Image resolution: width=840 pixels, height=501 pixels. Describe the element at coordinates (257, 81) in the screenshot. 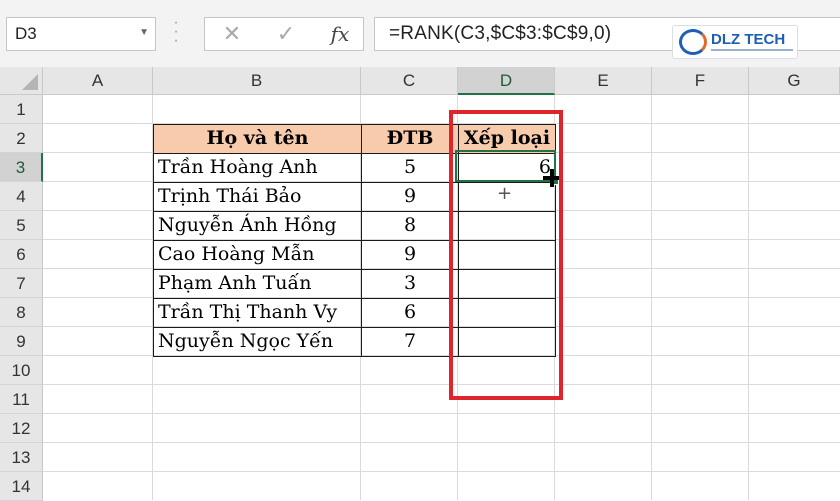

I see `column-header-b: B` at that location.